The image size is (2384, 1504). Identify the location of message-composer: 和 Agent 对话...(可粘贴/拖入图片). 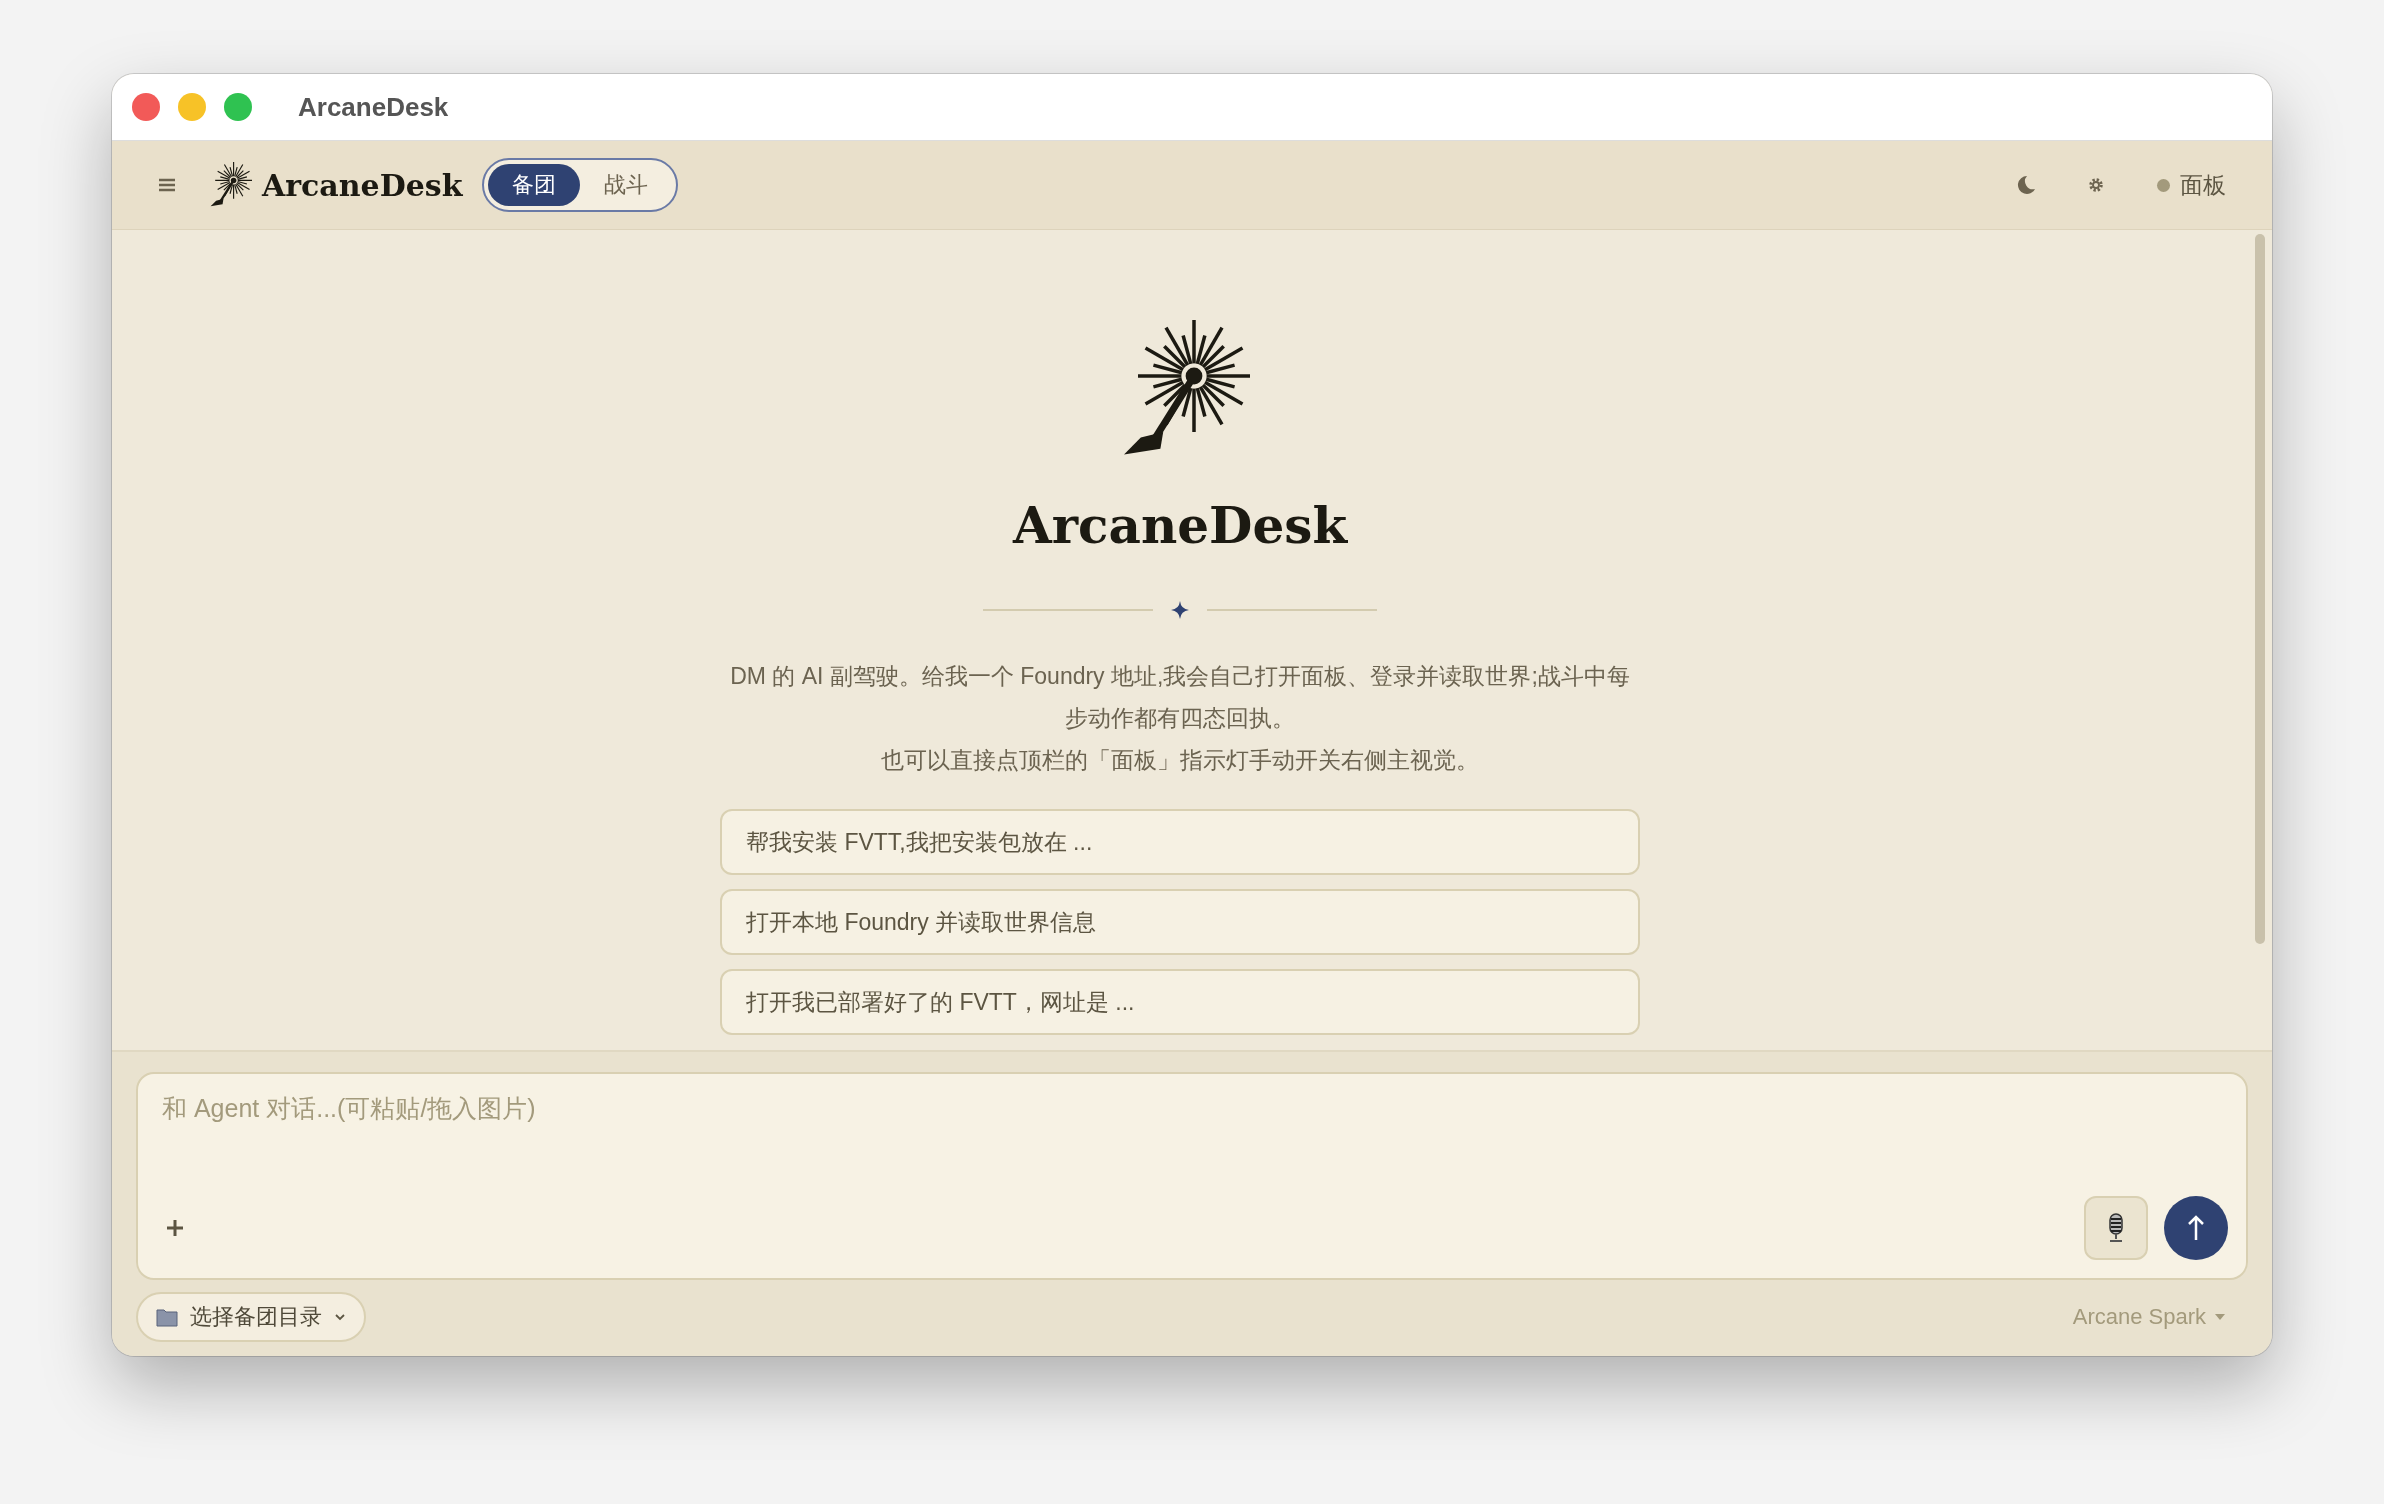
(1192, 1176).